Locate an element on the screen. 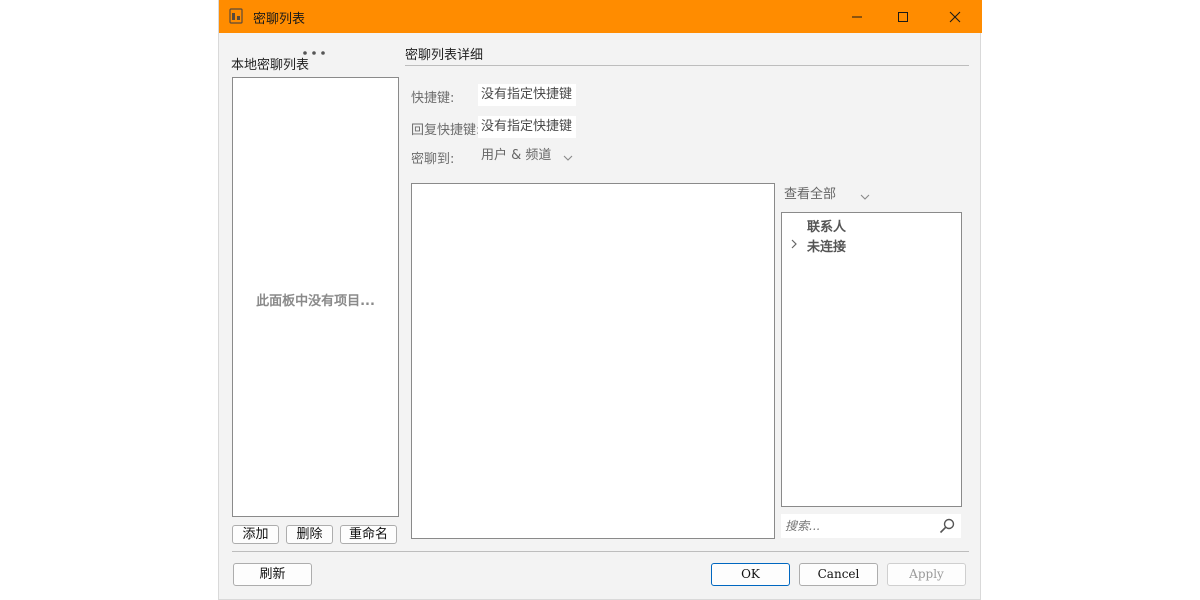 The height and width of the screenshot is (600, 1200). whisper-to-label: 密聊到: is located at coordinates (433, 159).